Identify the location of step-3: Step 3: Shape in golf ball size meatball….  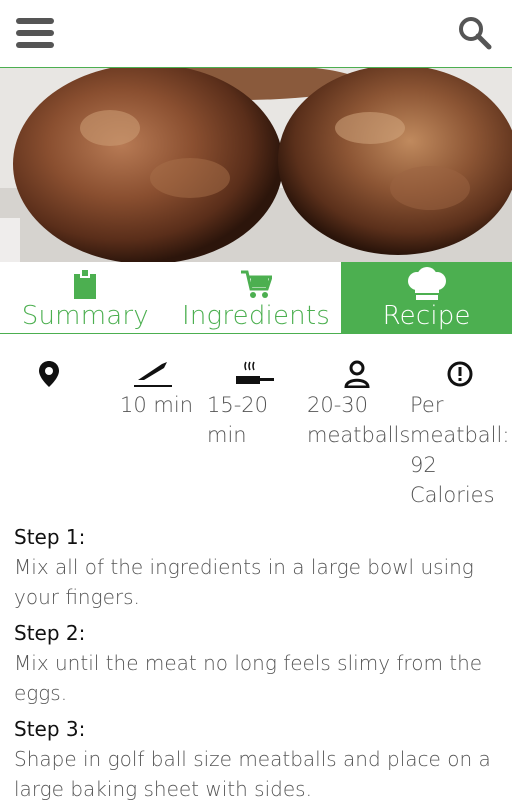
(257, 759).